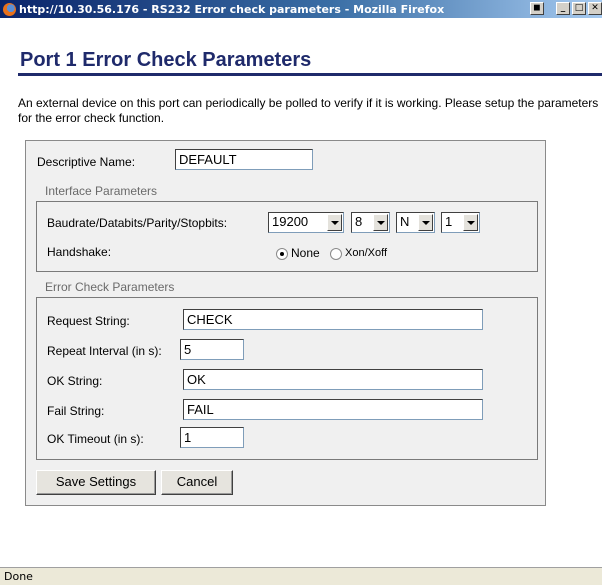 The height and width of the screenshot is (585, 602). Describe the element at coordinates (96, 482) in the screenshot. I see `save-settings-button: Save Settings` at that location.